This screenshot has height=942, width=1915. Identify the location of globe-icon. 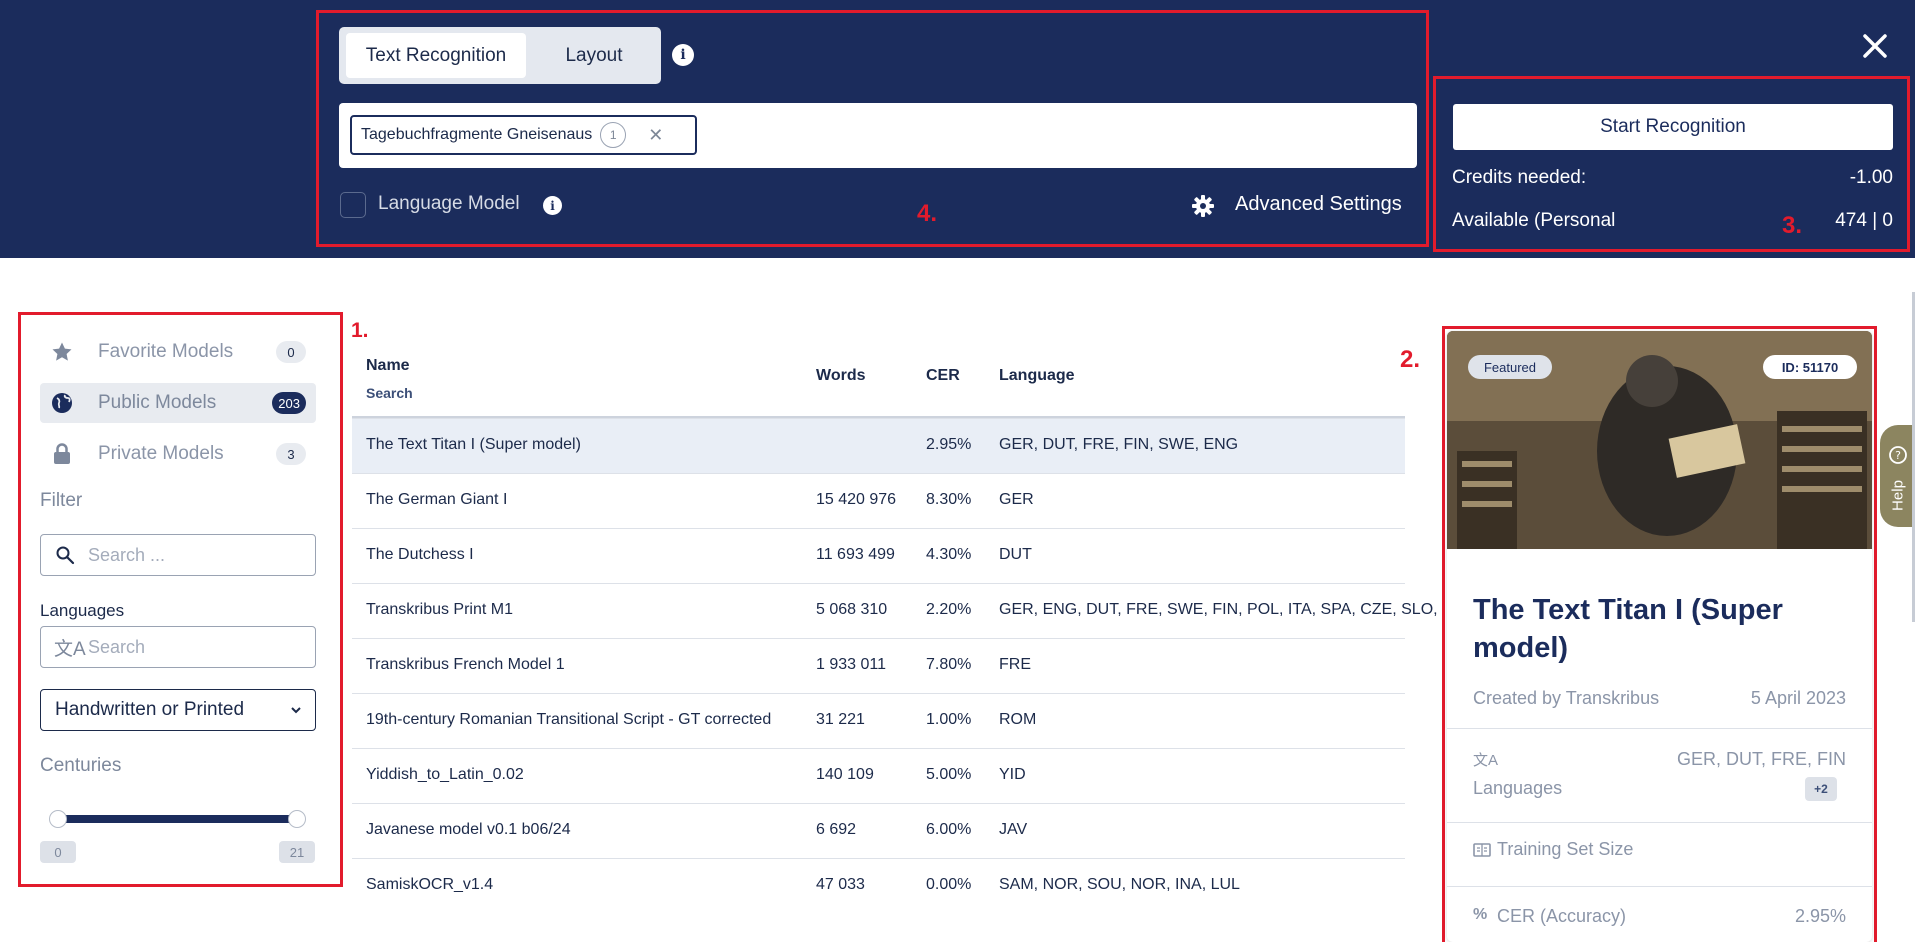
(62, 403).